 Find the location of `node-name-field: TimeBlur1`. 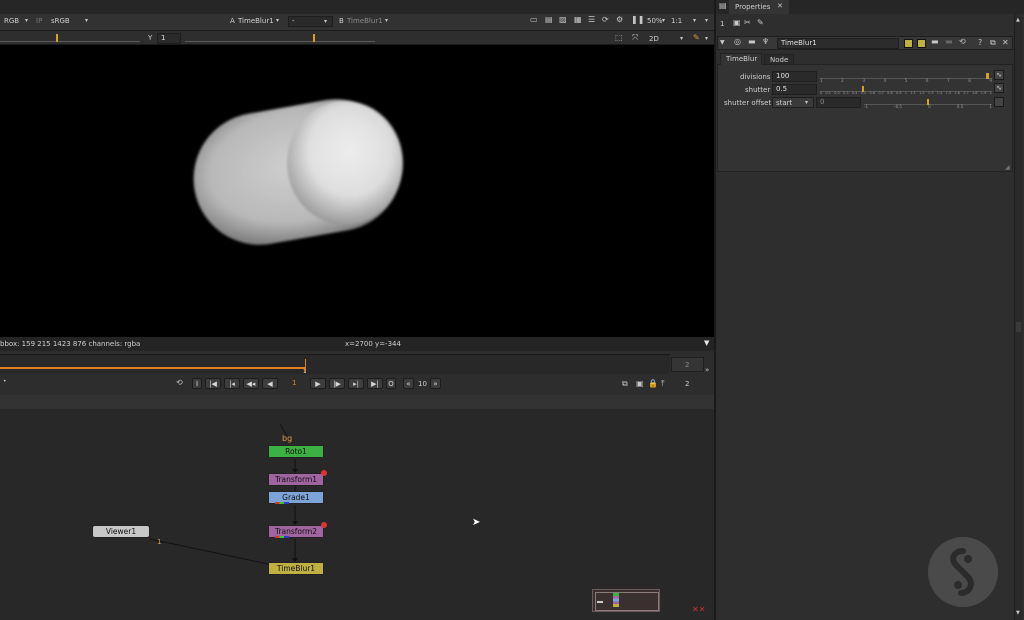

node-name-field: TimeBlur1 is located at coordinates (838, 43).